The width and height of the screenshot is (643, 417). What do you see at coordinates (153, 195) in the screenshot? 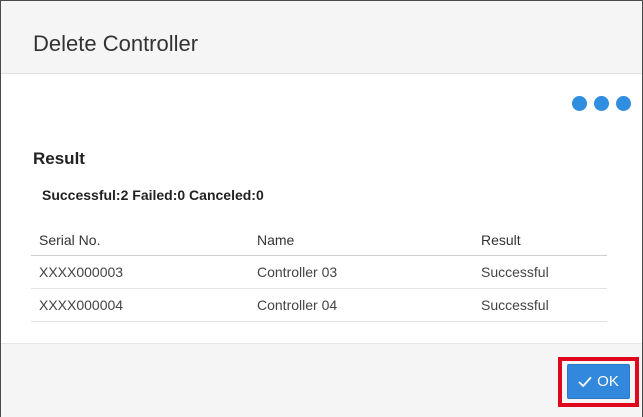
I see `result-summary: Successful:2 Failed:0 Canceled:0` at bounding box center [153, 195].